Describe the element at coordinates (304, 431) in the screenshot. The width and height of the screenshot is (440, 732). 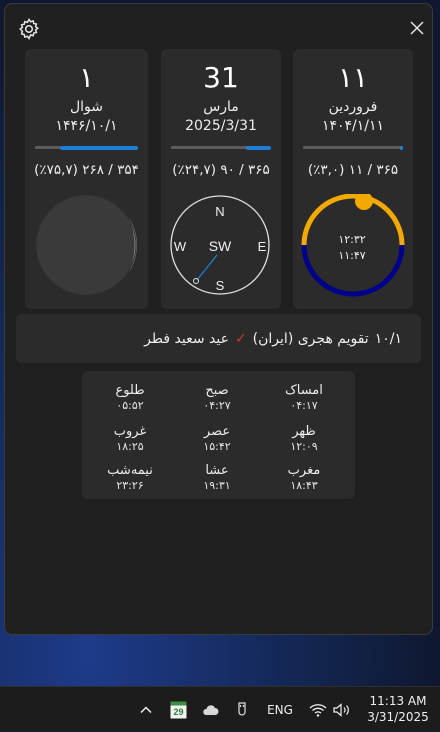
I see `prayer-name: ظهر` at that location.